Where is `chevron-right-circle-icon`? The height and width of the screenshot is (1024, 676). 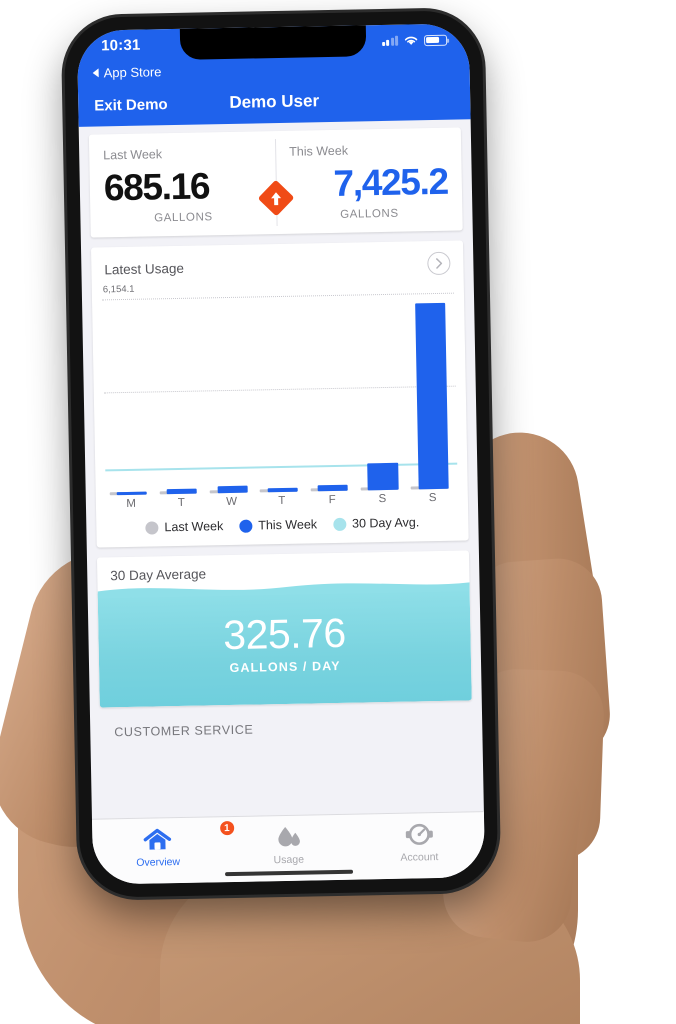
chevron-right-circle-icon is located at coordinates (439, 263).